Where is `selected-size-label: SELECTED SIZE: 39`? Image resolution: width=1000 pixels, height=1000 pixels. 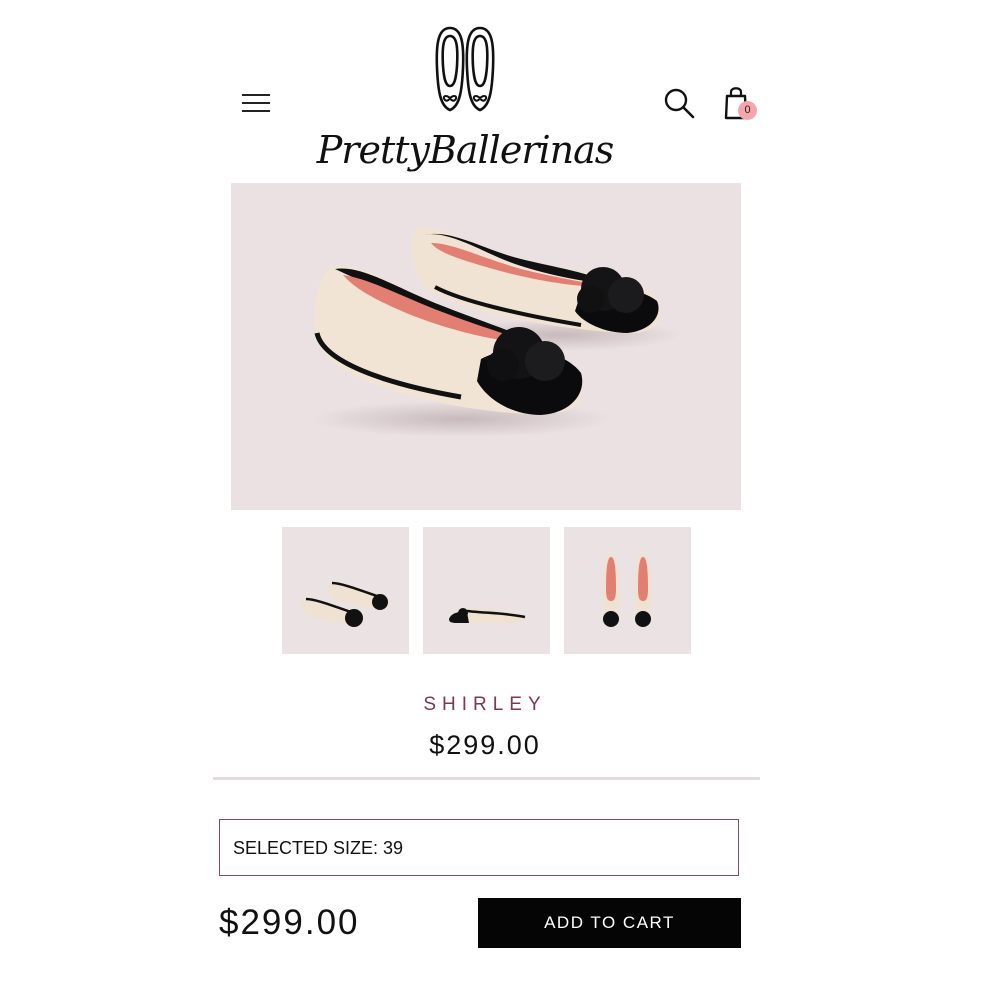 selected-size-label: SELECTED SIZE: 39 is located at coordinates (318, 848).